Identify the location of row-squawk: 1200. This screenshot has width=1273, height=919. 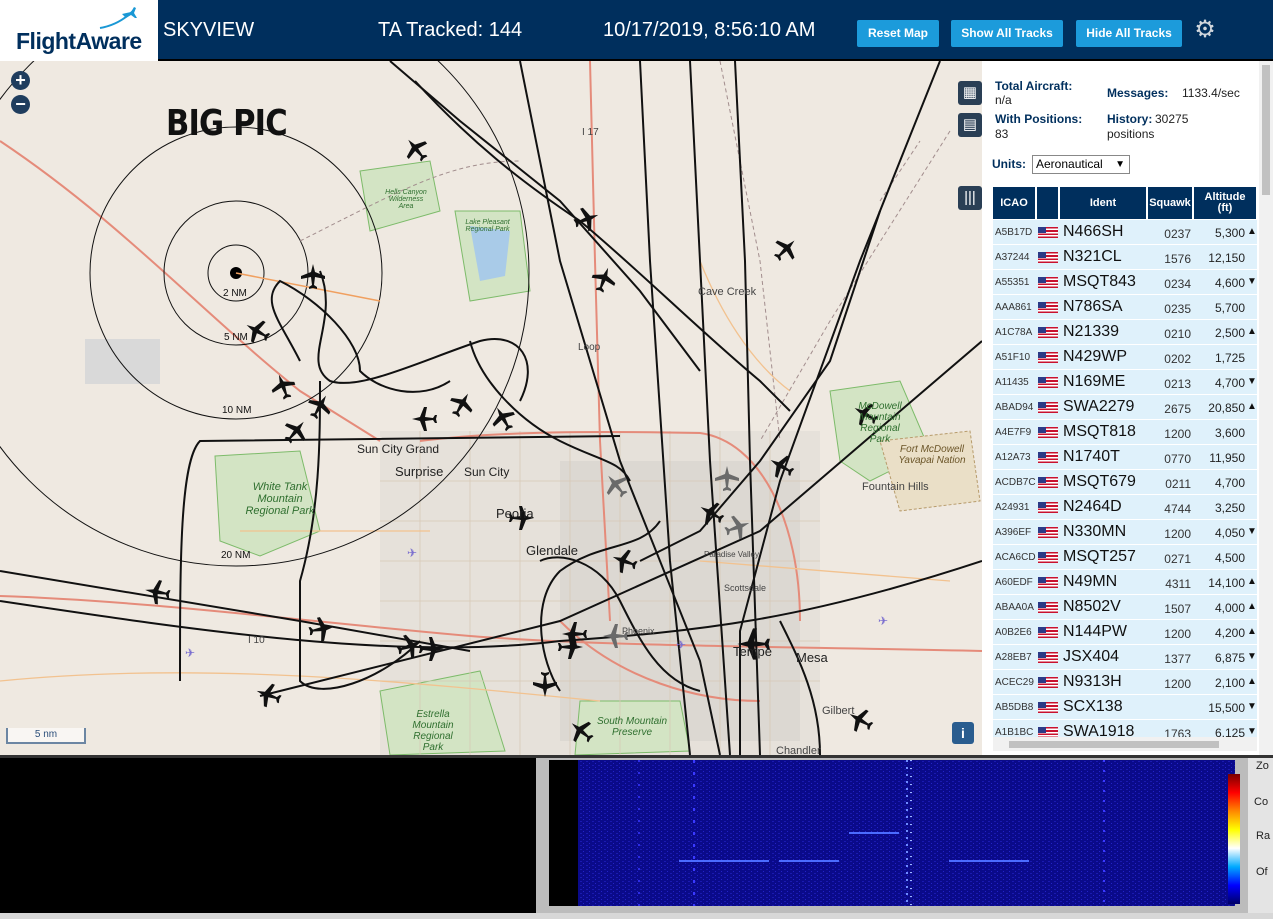
(1177, 434).